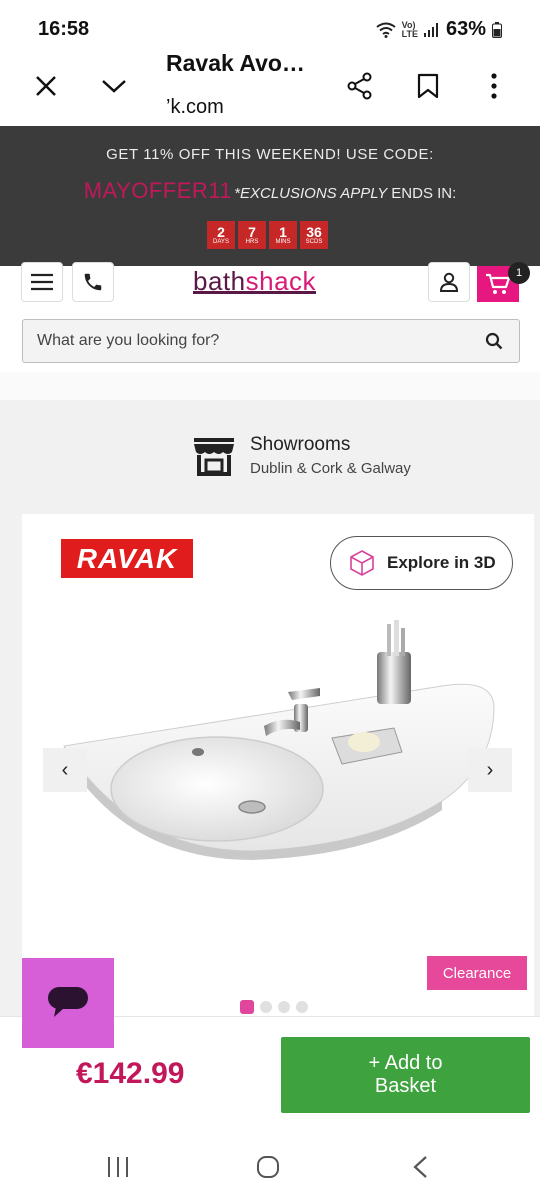  I want to click on more-options-button, so click(494, 86).